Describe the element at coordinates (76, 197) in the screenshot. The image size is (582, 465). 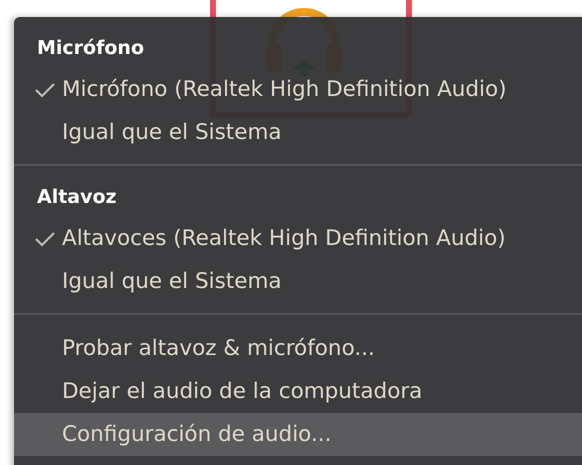
I see `section-header: Altavoz` at that location.